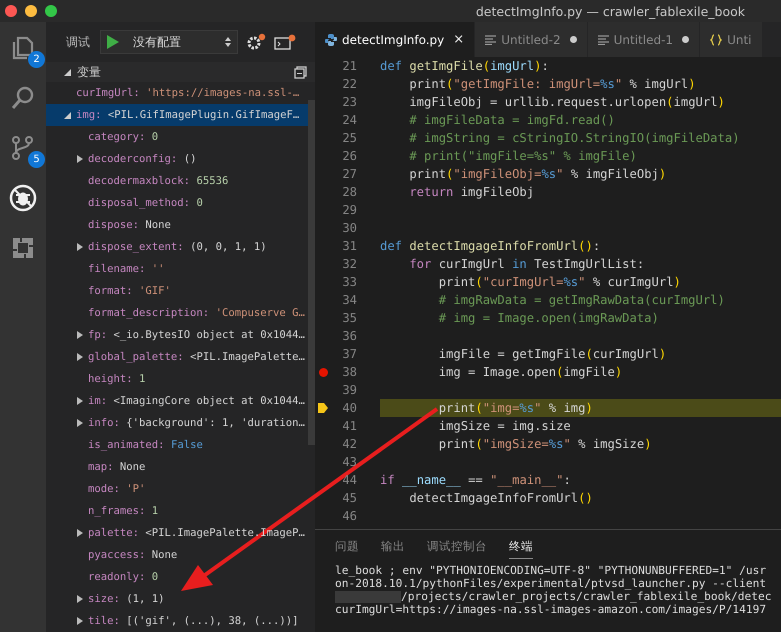 Image resolution: width=781 pixels, height=632 pixels. What do you see at coordinates (716, 40) in the screenshot?
I see `braces-icon` at bounding box center [716, 40].